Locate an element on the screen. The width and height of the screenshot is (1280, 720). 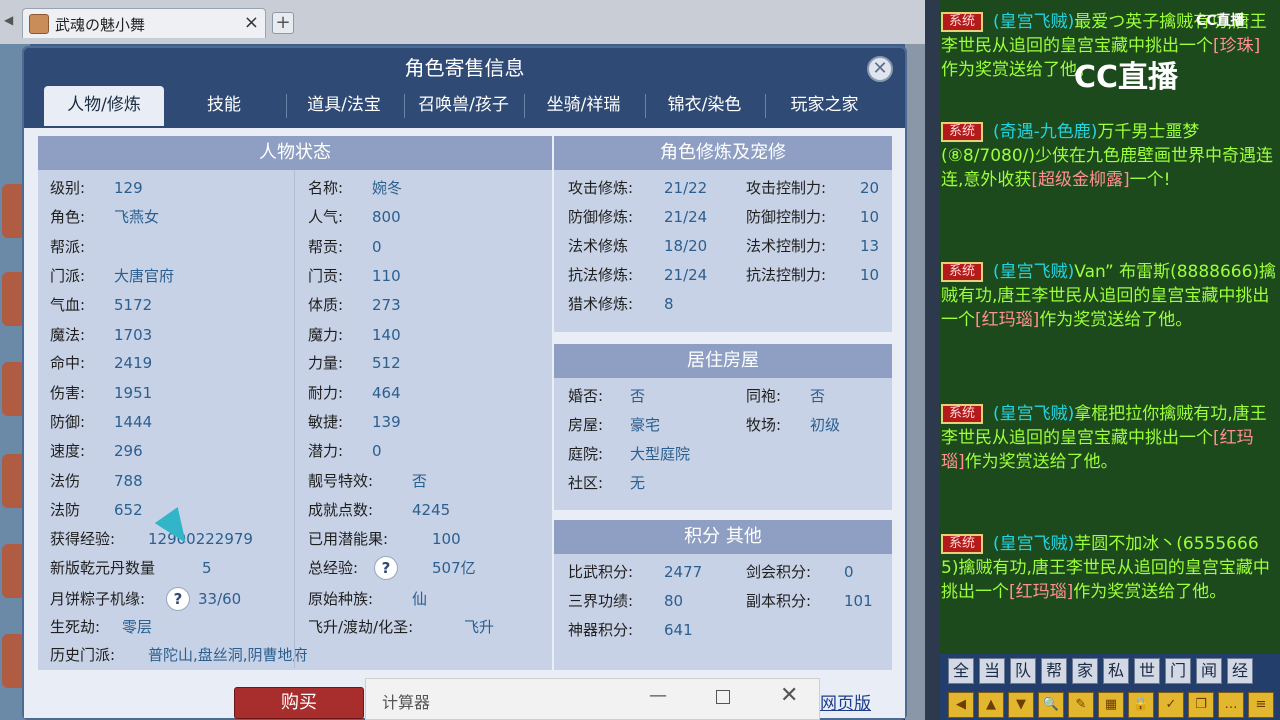
channel-button: 经 is located at coordinates (1240, 671).